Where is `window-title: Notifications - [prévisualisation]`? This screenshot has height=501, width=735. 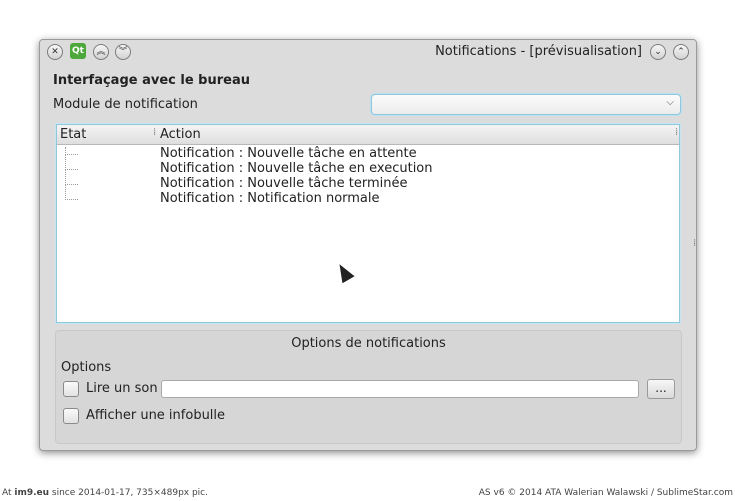
window-title: Notifications - [prévisualisation] is located at coordinates (538, 51).